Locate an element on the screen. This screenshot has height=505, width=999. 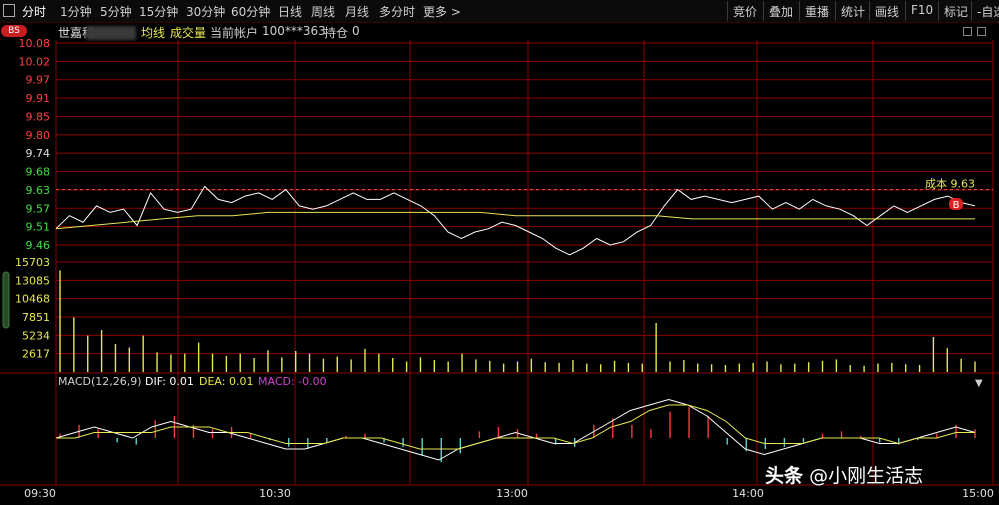
macd-title: MACD(12,26,9) is located at coordinates (100, 381).